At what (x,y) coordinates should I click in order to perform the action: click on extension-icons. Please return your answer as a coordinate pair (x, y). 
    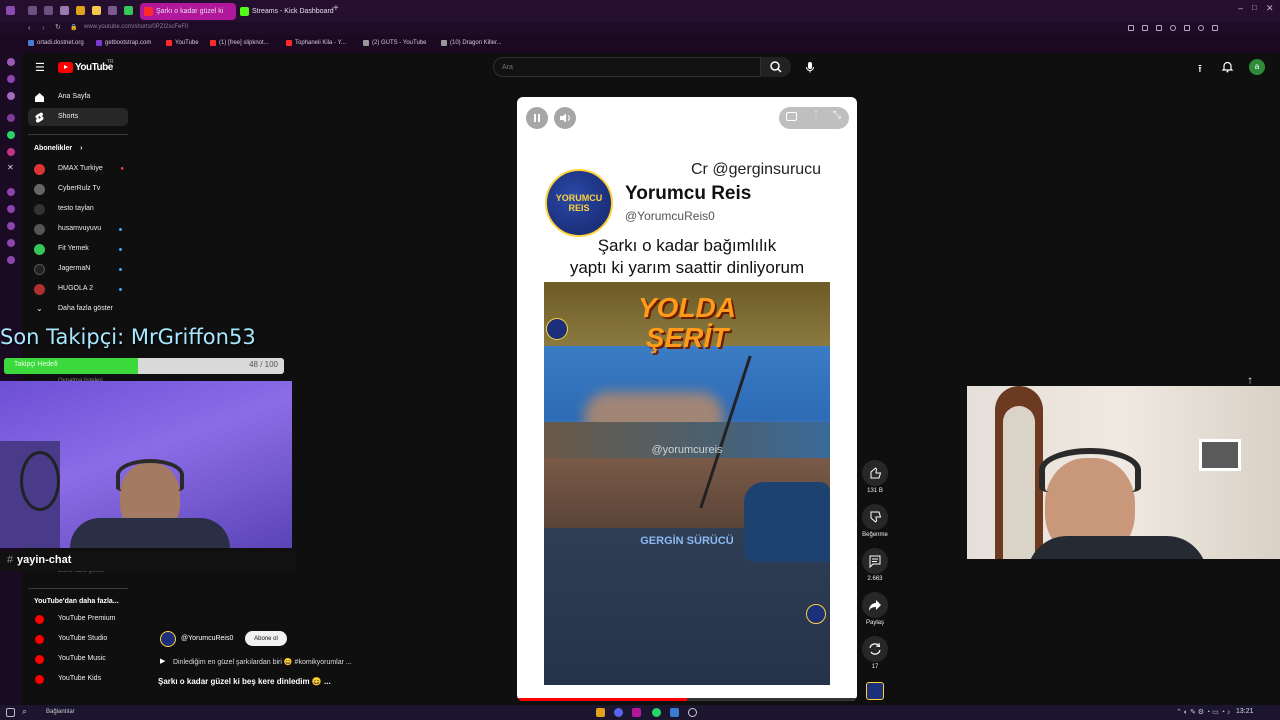
    Looking at the image, I should click on (1178, 28).